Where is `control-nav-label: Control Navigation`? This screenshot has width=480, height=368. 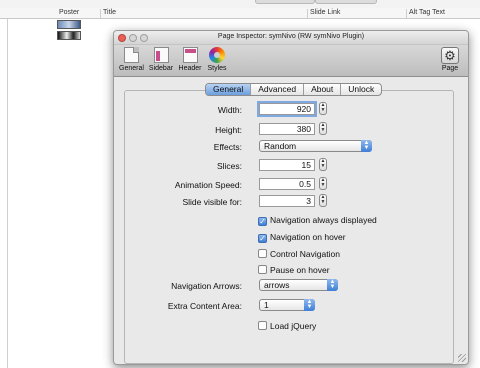
control-nav-label: Control Navigation is located at coordinates (305, 254).